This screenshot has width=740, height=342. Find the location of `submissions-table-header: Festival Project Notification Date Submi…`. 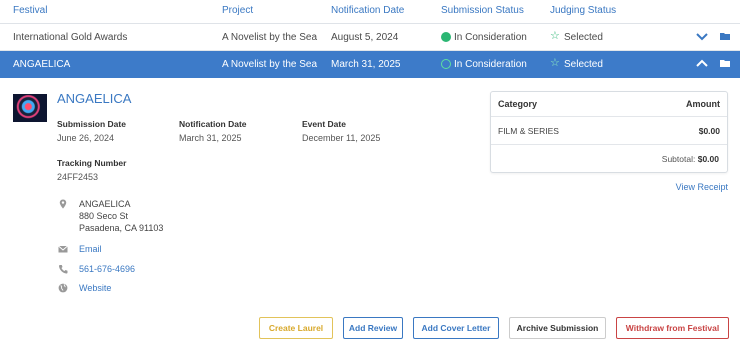

submissions-table-header: Festival Project Notification Date Submi… is located at coordinates (370, 12).